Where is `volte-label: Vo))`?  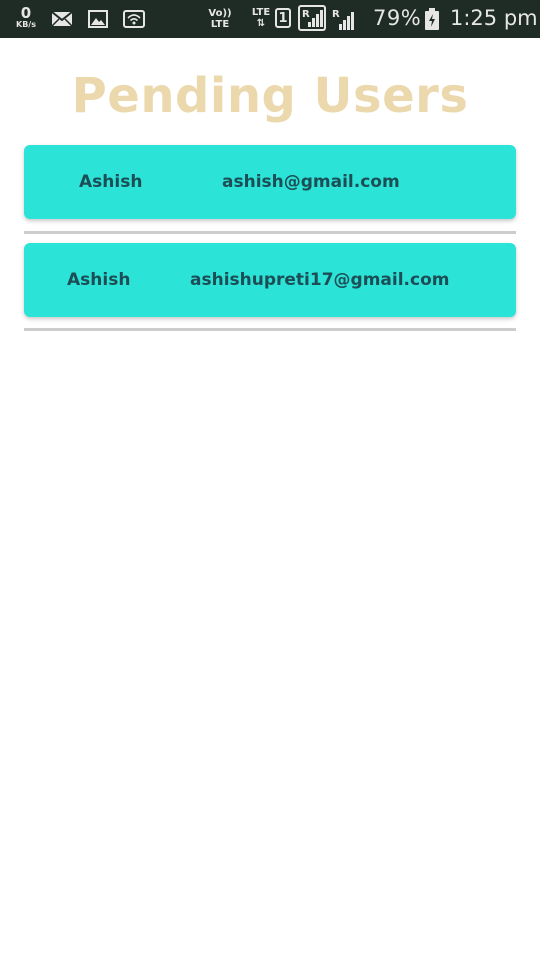
volte-label: Vo)) is located at coordinates (220, 13).